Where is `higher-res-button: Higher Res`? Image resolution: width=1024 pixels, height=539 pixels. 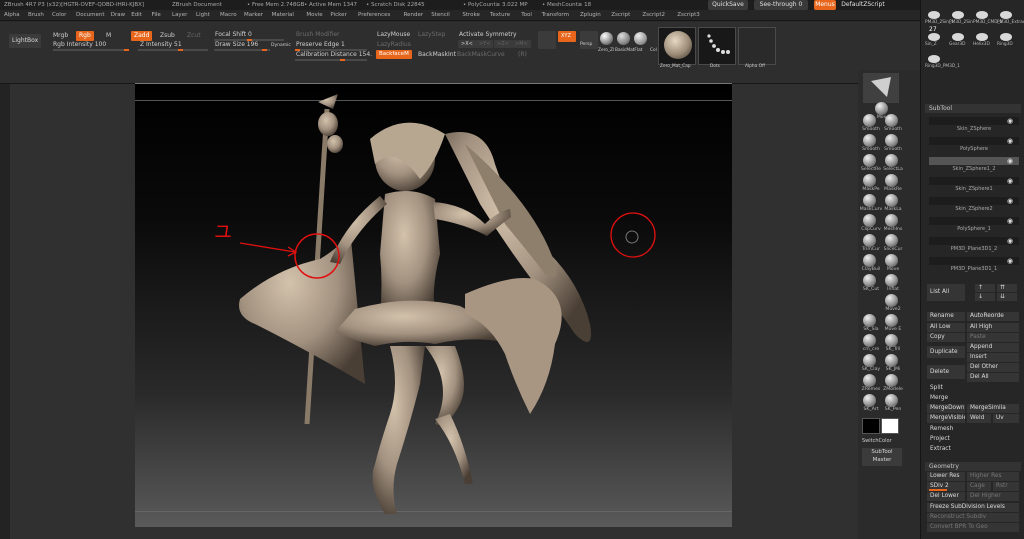
higher-res-button: Higher Res is located at coordinates (993, 476).